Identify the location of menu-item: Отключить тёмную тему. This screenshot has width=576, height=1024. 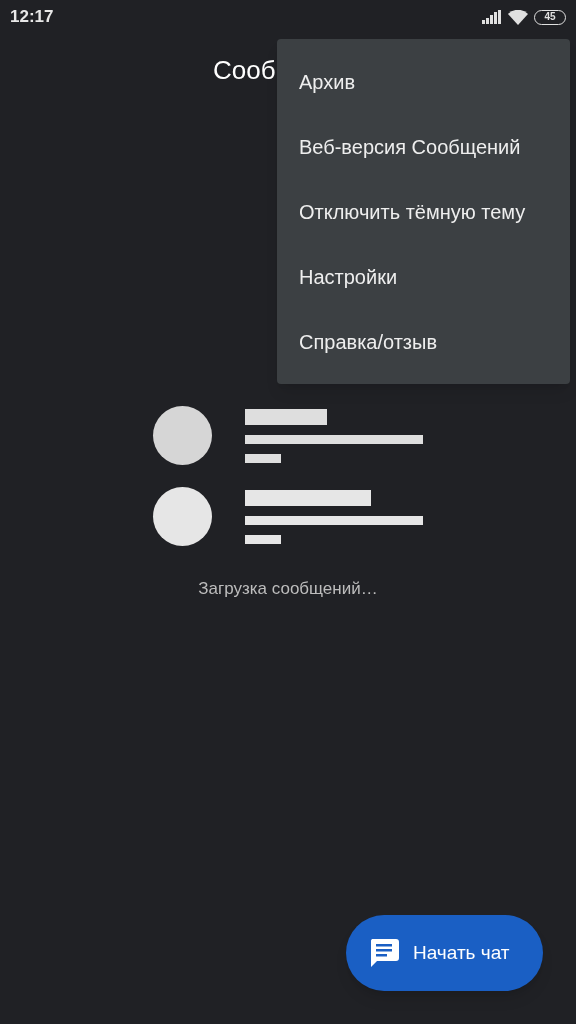
(423, 211).